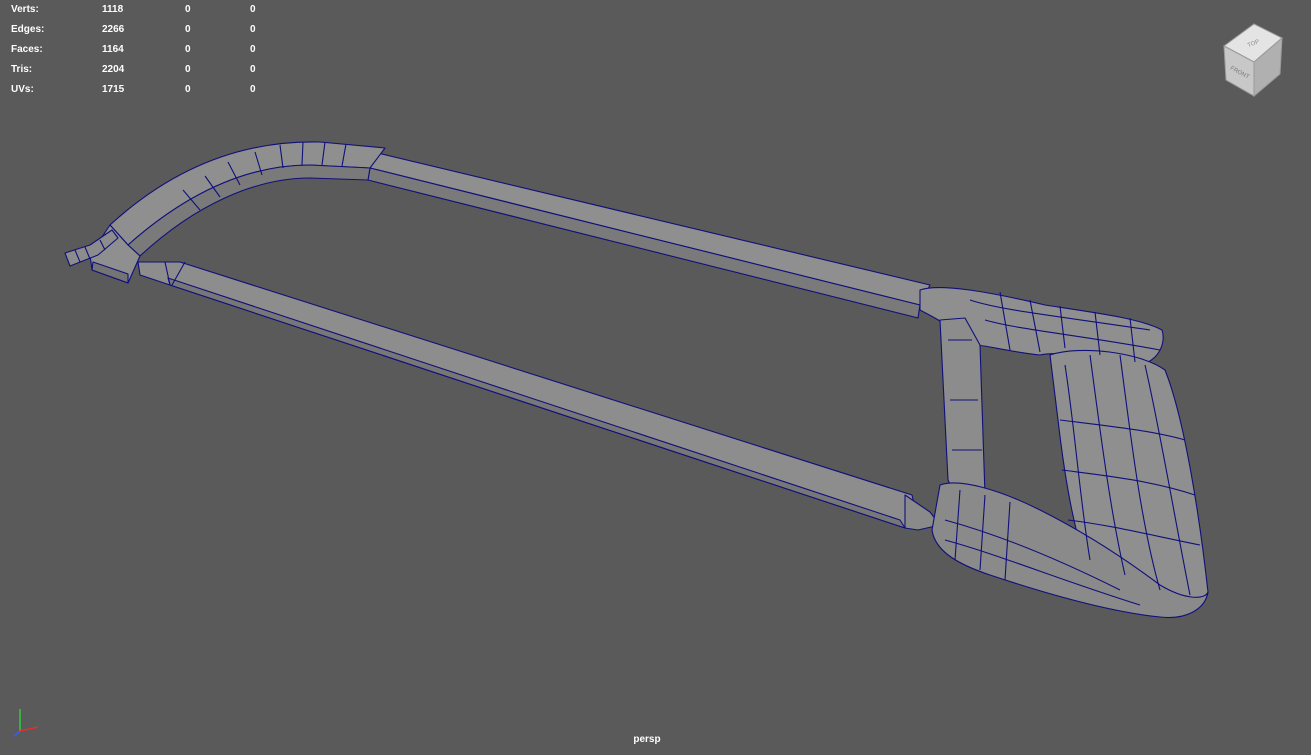  What do you see at coordinates (113, 49) in the screenshot?
I see `hud-value: 1164` at bounding box center [113, 49].